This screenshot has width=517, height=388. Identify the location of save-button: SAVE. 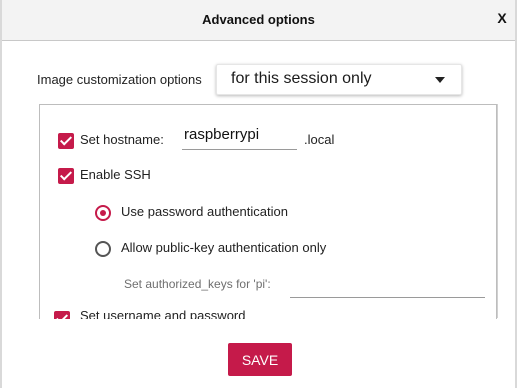
(260, 359).